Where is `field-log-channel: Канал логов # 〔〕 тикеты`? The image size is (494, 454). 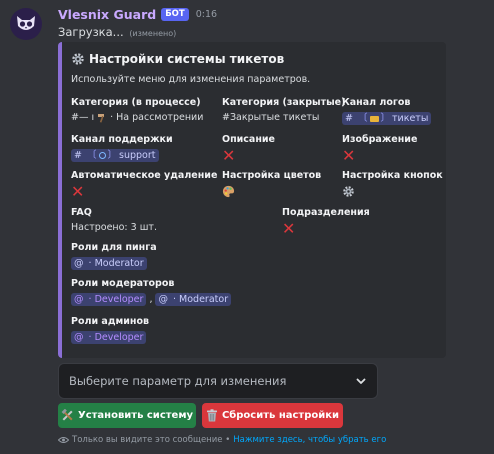 field-log-channel: Канал логов # 〔〕 тикеты is located at coordinates (387, 111).